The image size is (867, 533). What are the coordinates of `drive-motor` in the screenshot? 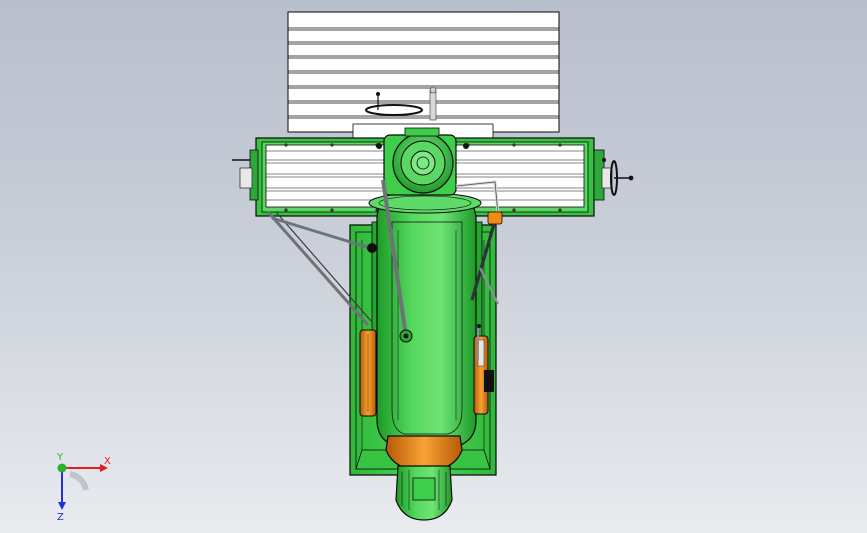 It's located at (424, 478).